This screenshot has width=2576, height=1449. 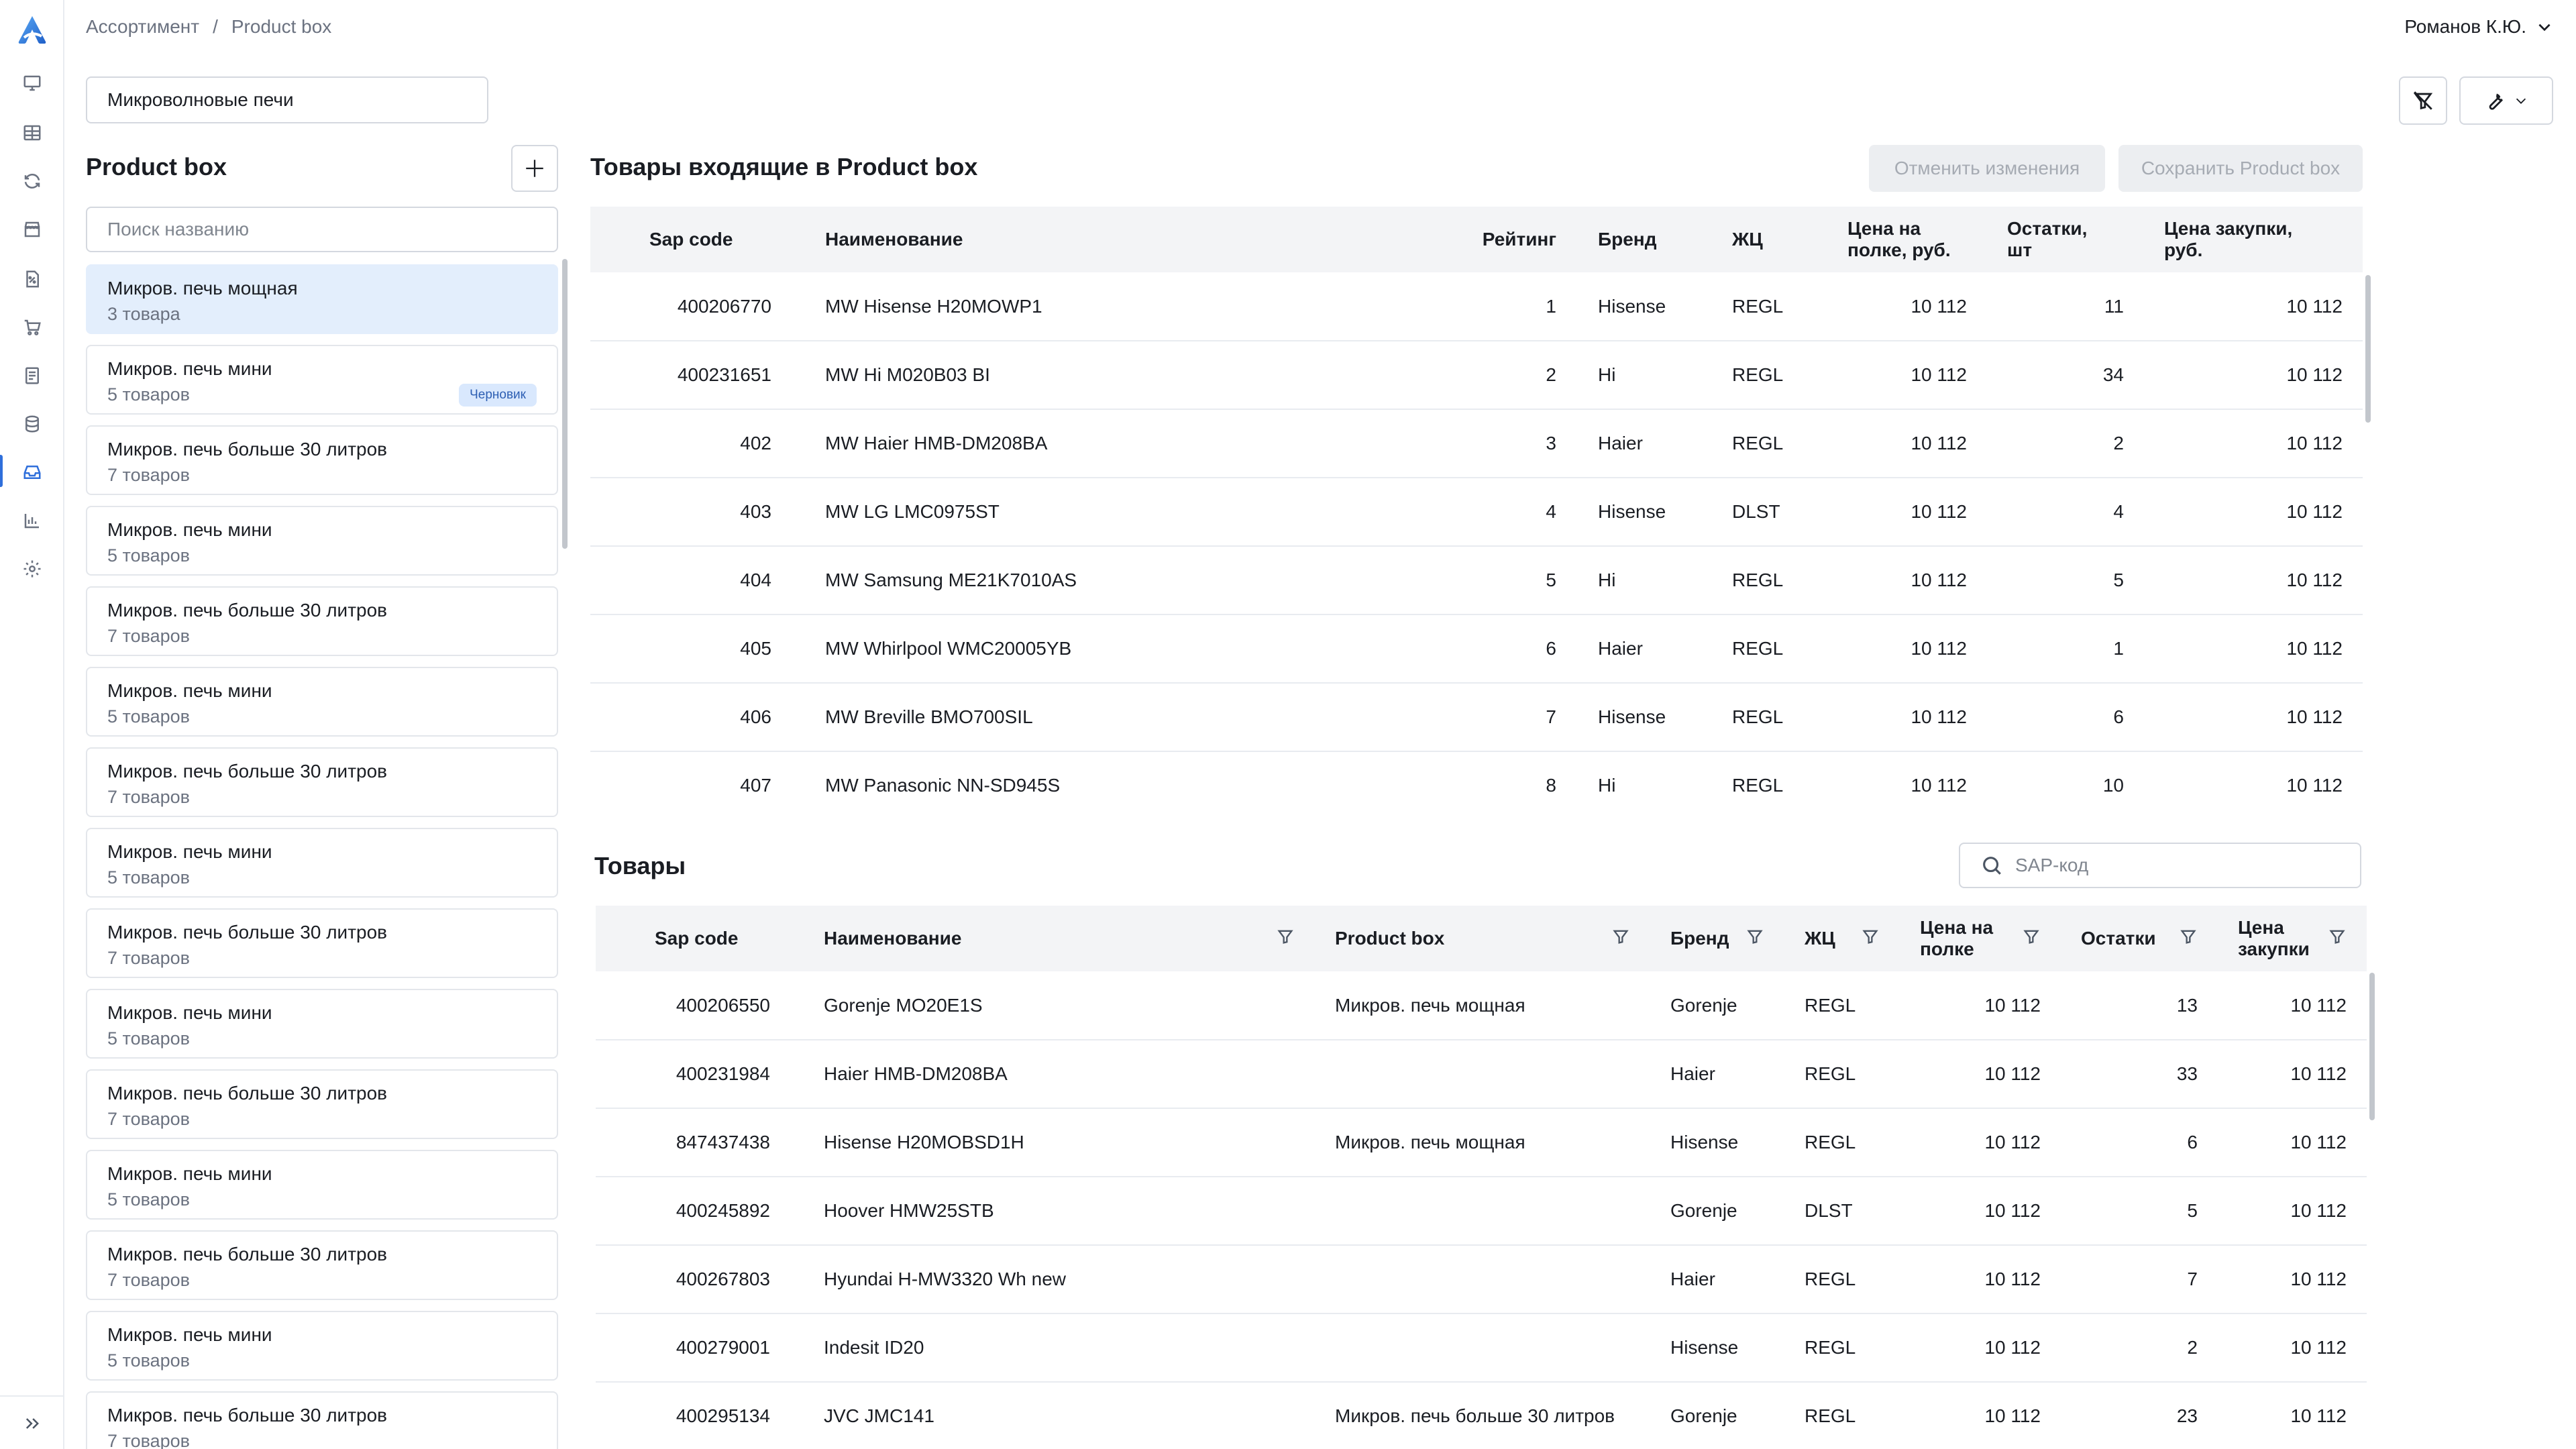 What do you see at coordinates (32, 83) in the screenshot?
I see `monitor-icon` at bounding box center [32, 83].